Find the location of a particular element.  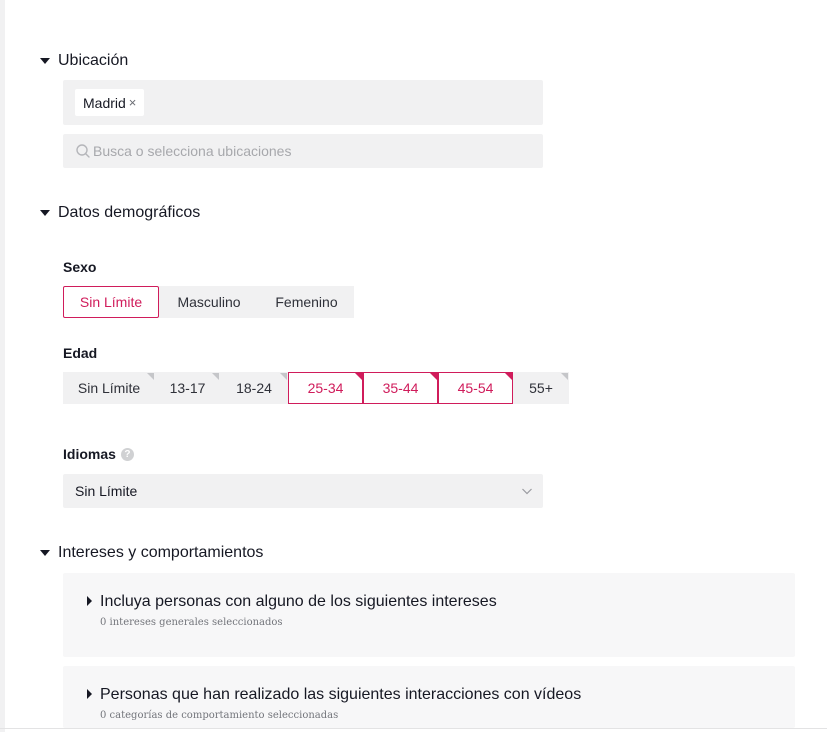

close-icon: × is located at coordinates (133, 102).